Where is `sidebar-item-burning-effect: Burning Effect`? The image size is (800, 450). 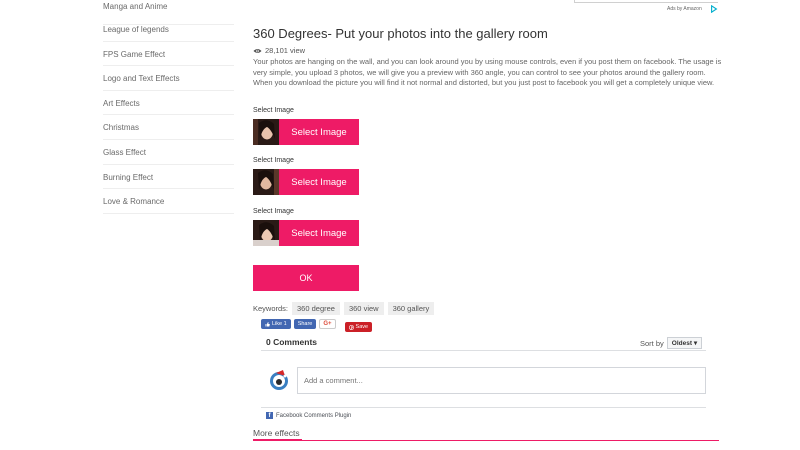
sidebar-item-burning-effect: Burning Effect is located at coordinates (168, 177).